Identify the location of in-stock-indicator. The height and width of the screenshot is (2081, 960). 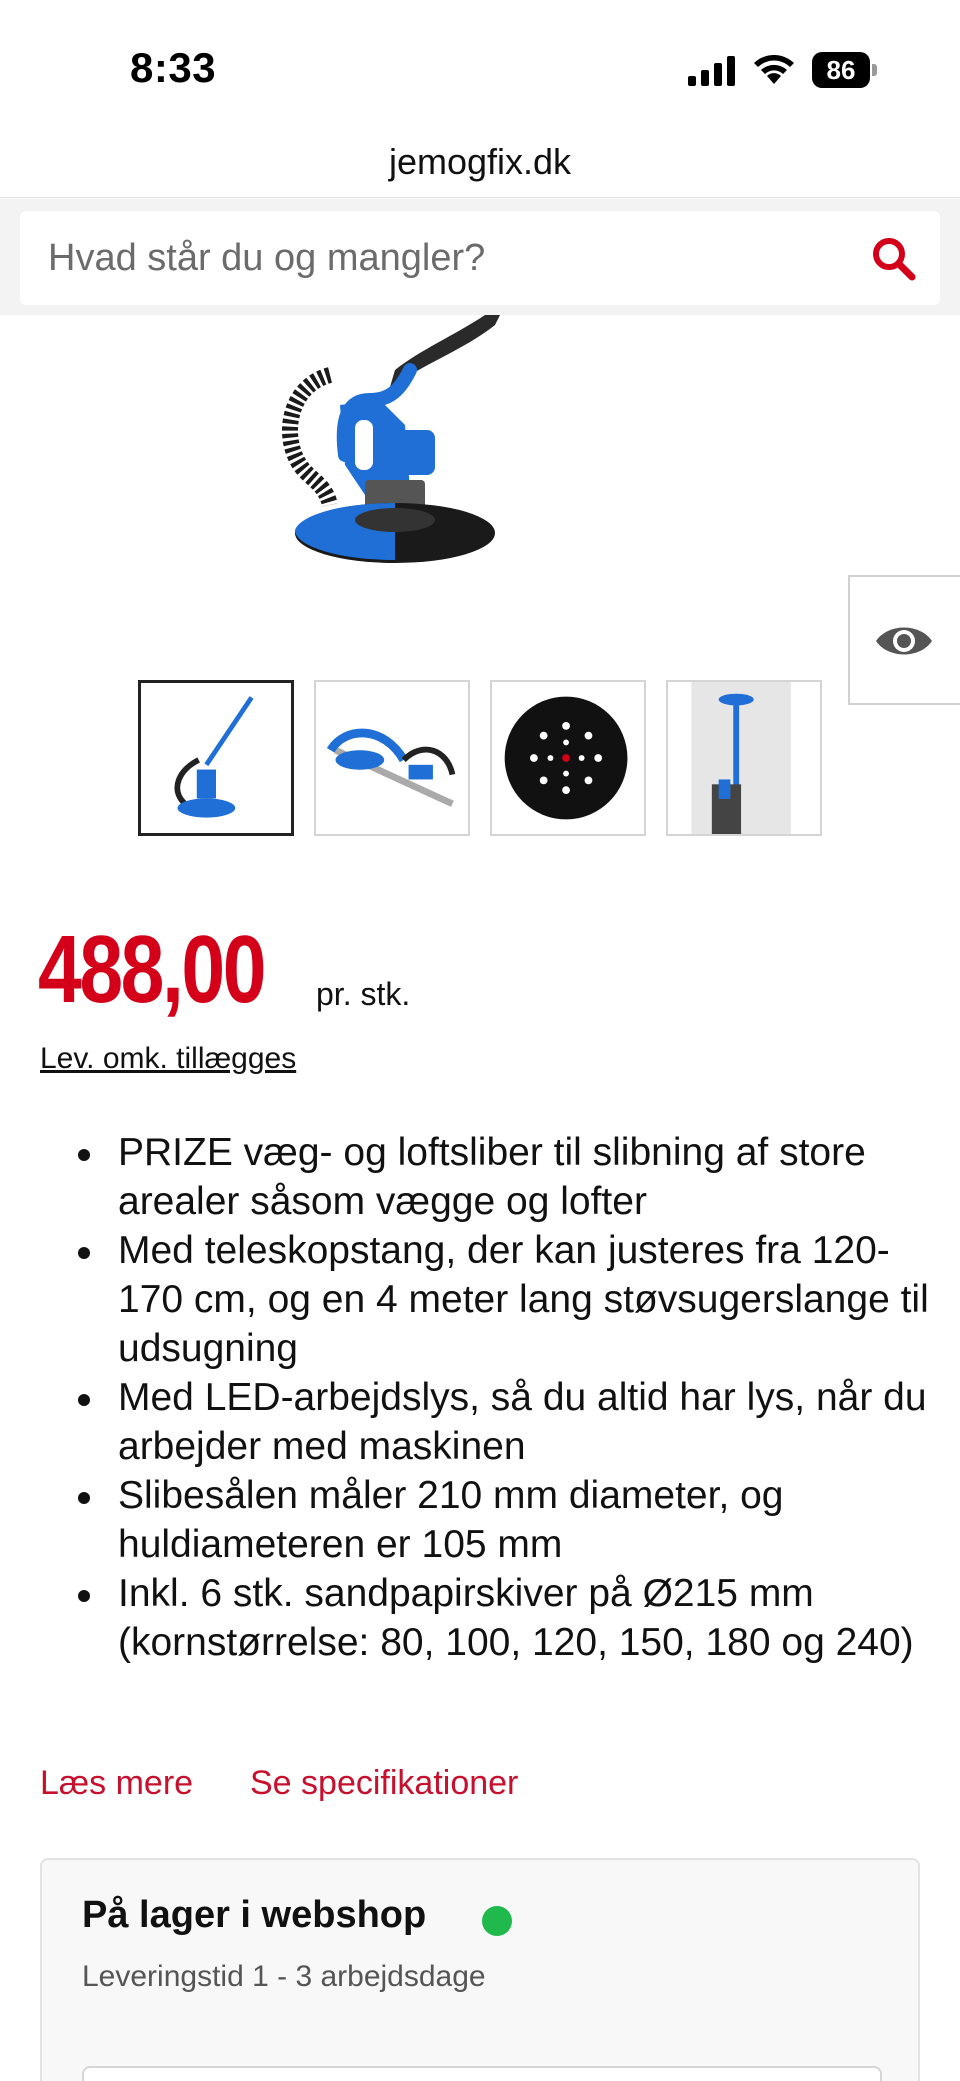
(497, 1921).